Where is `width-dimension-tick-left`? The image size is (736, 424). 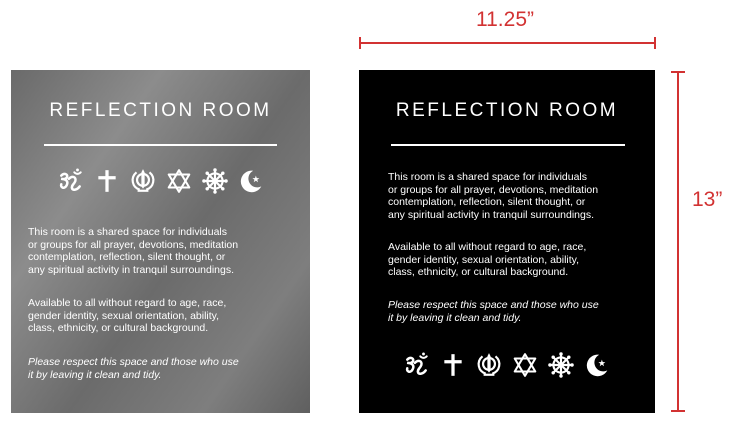 width-dimension-tick-left is located at coordinates (360, 43).